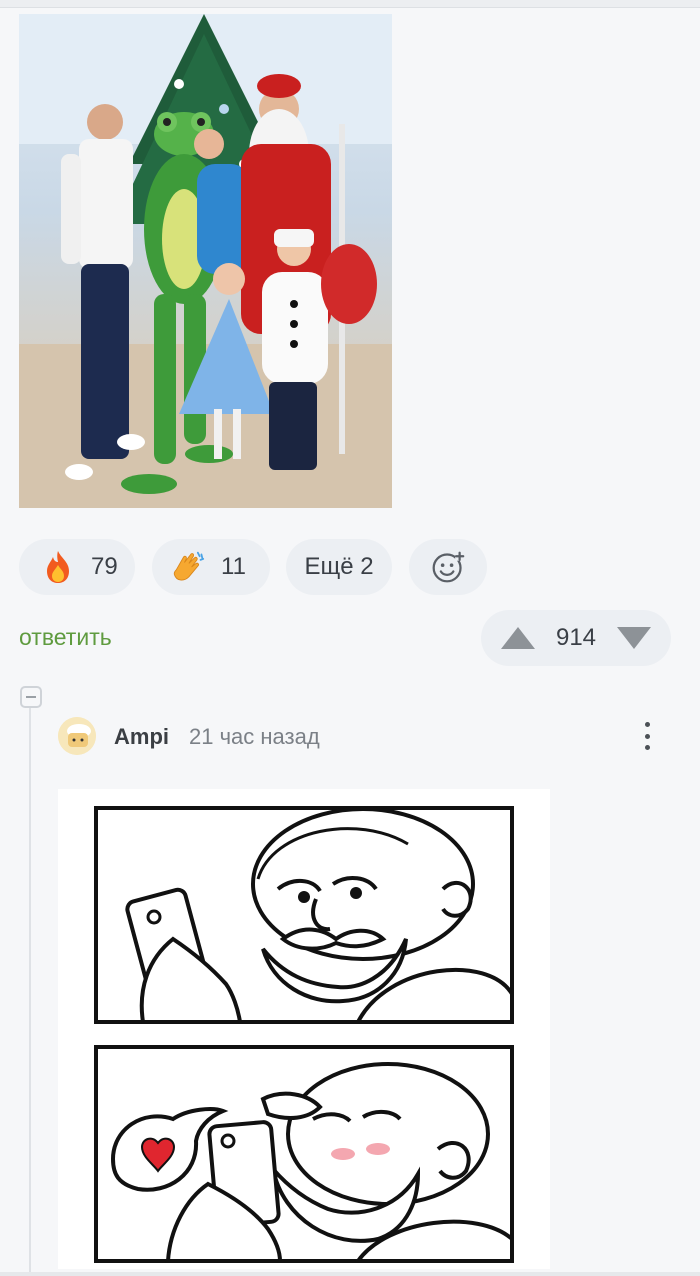 Image resolution: width=700 pixels, height=1276 pixels. I want to click on bottom-divider, so click(350, 1274).